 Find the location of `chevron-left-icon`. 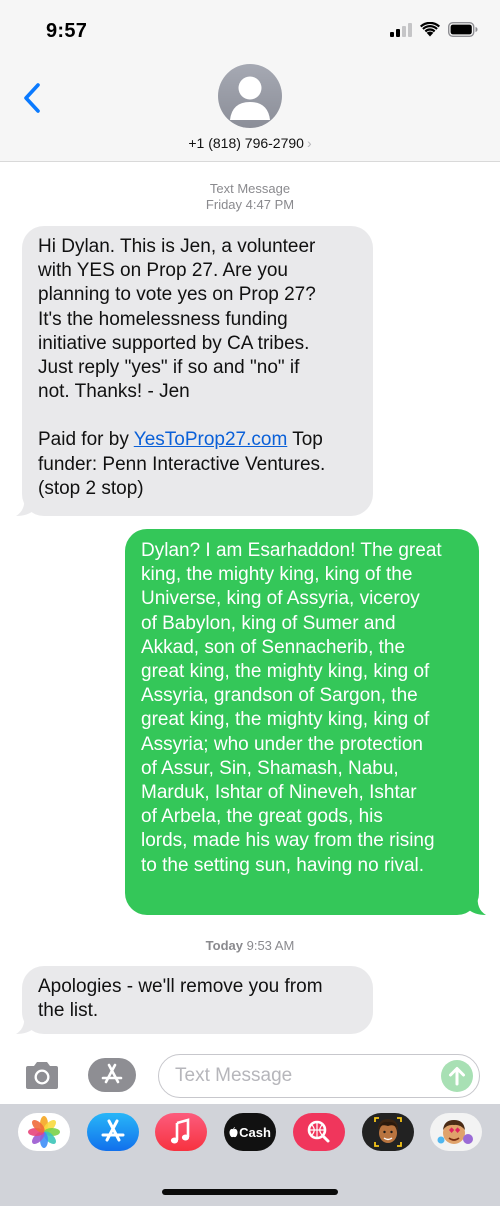

chevron-left-icon is located at coordinates (32, 98).